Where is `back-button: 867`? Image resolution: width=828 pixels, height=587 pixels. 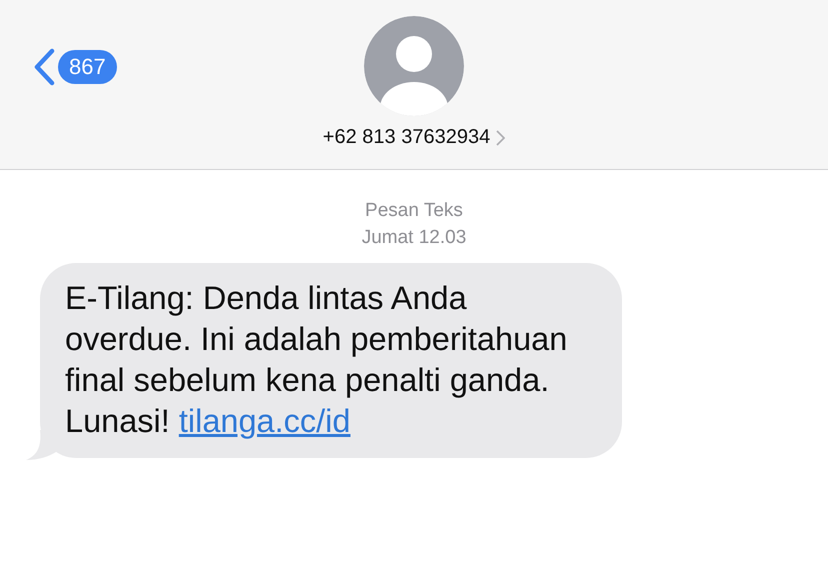 back-button: 867 is located at coordinates (74, 67).